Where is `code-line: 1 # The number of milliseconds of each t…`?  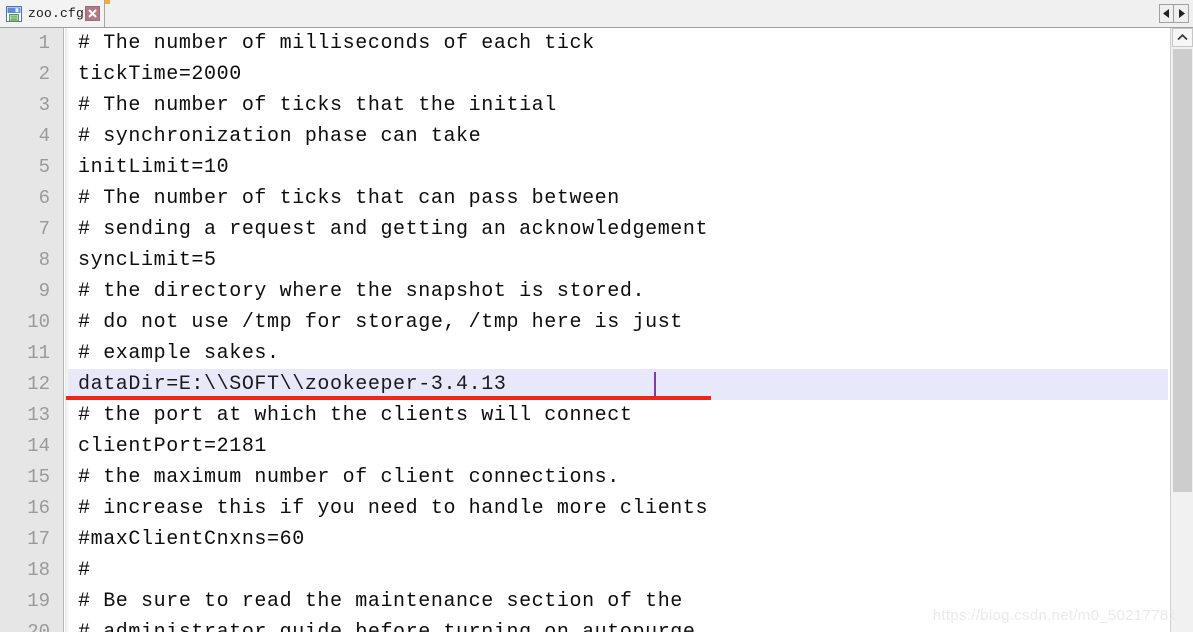 code-line: 1 # The number of milliseconds of each t… is located at coordinates (596, 43).